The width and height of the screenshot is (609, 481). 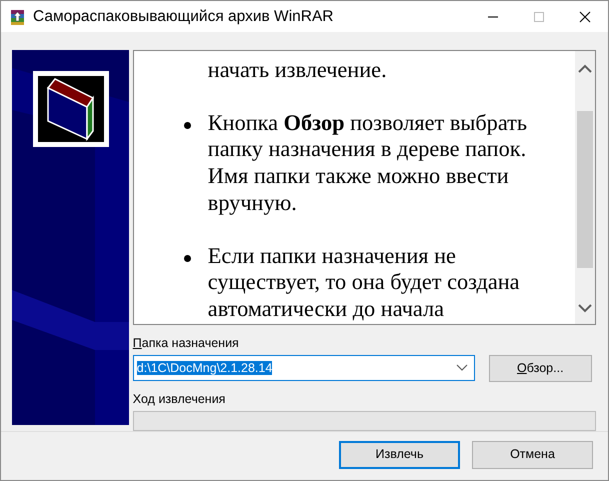 What do you see at coordinates (585, 16) in the screenshot?
I see `close-icon` at bounding box center [585, 16].